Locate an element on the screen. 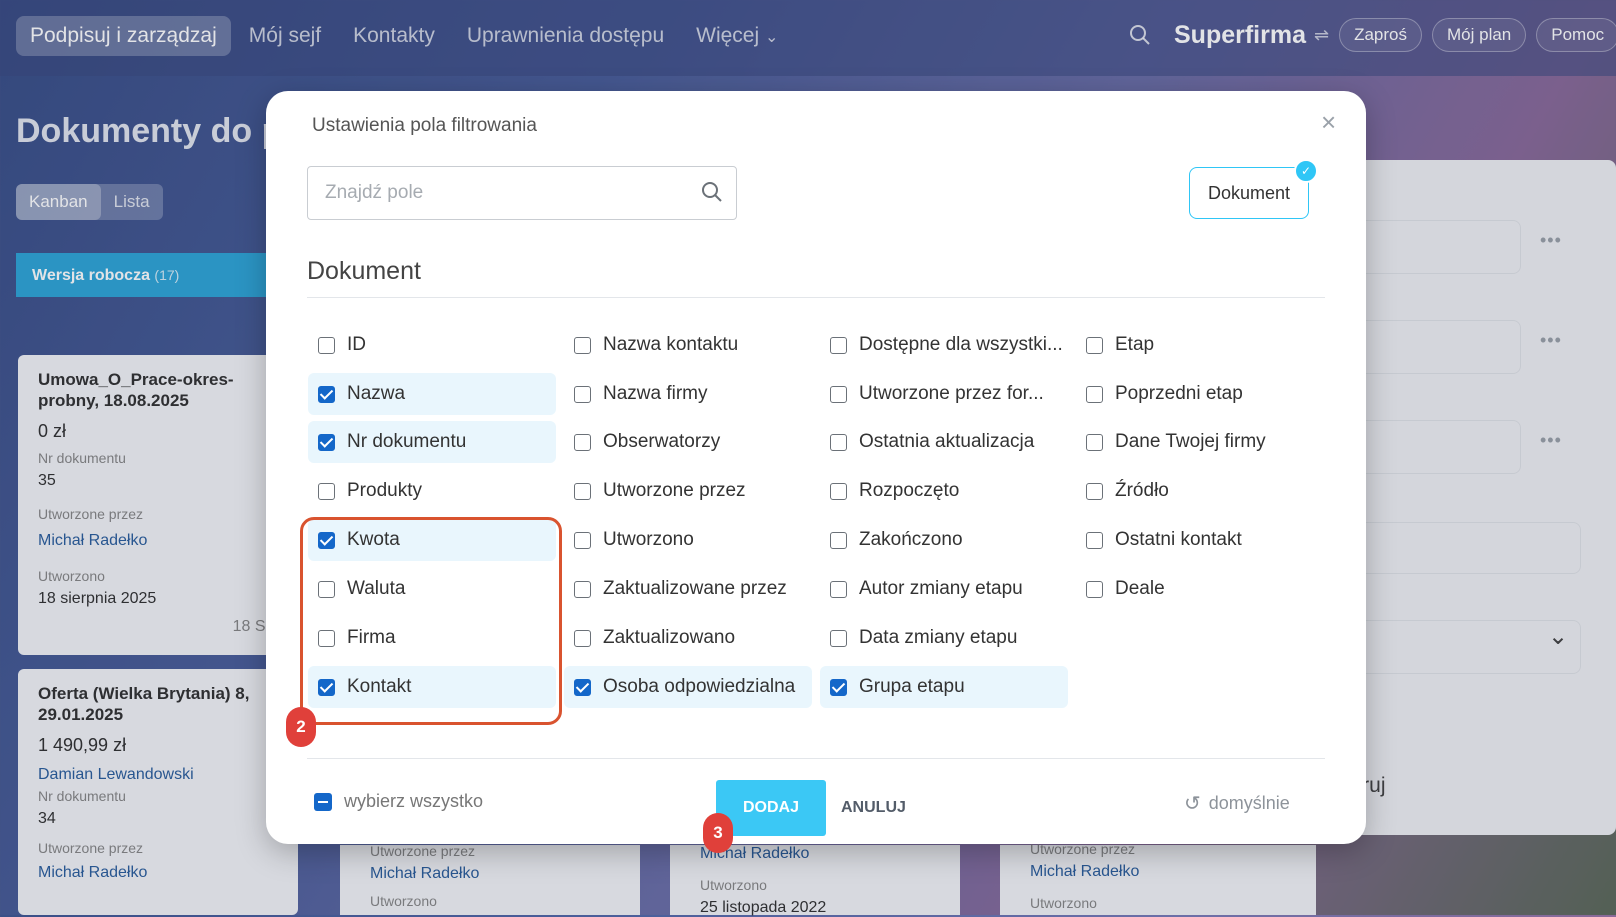 This screenshot has width=1616, height=917. field-option: Źródło is located at coordinates (1200, 491).